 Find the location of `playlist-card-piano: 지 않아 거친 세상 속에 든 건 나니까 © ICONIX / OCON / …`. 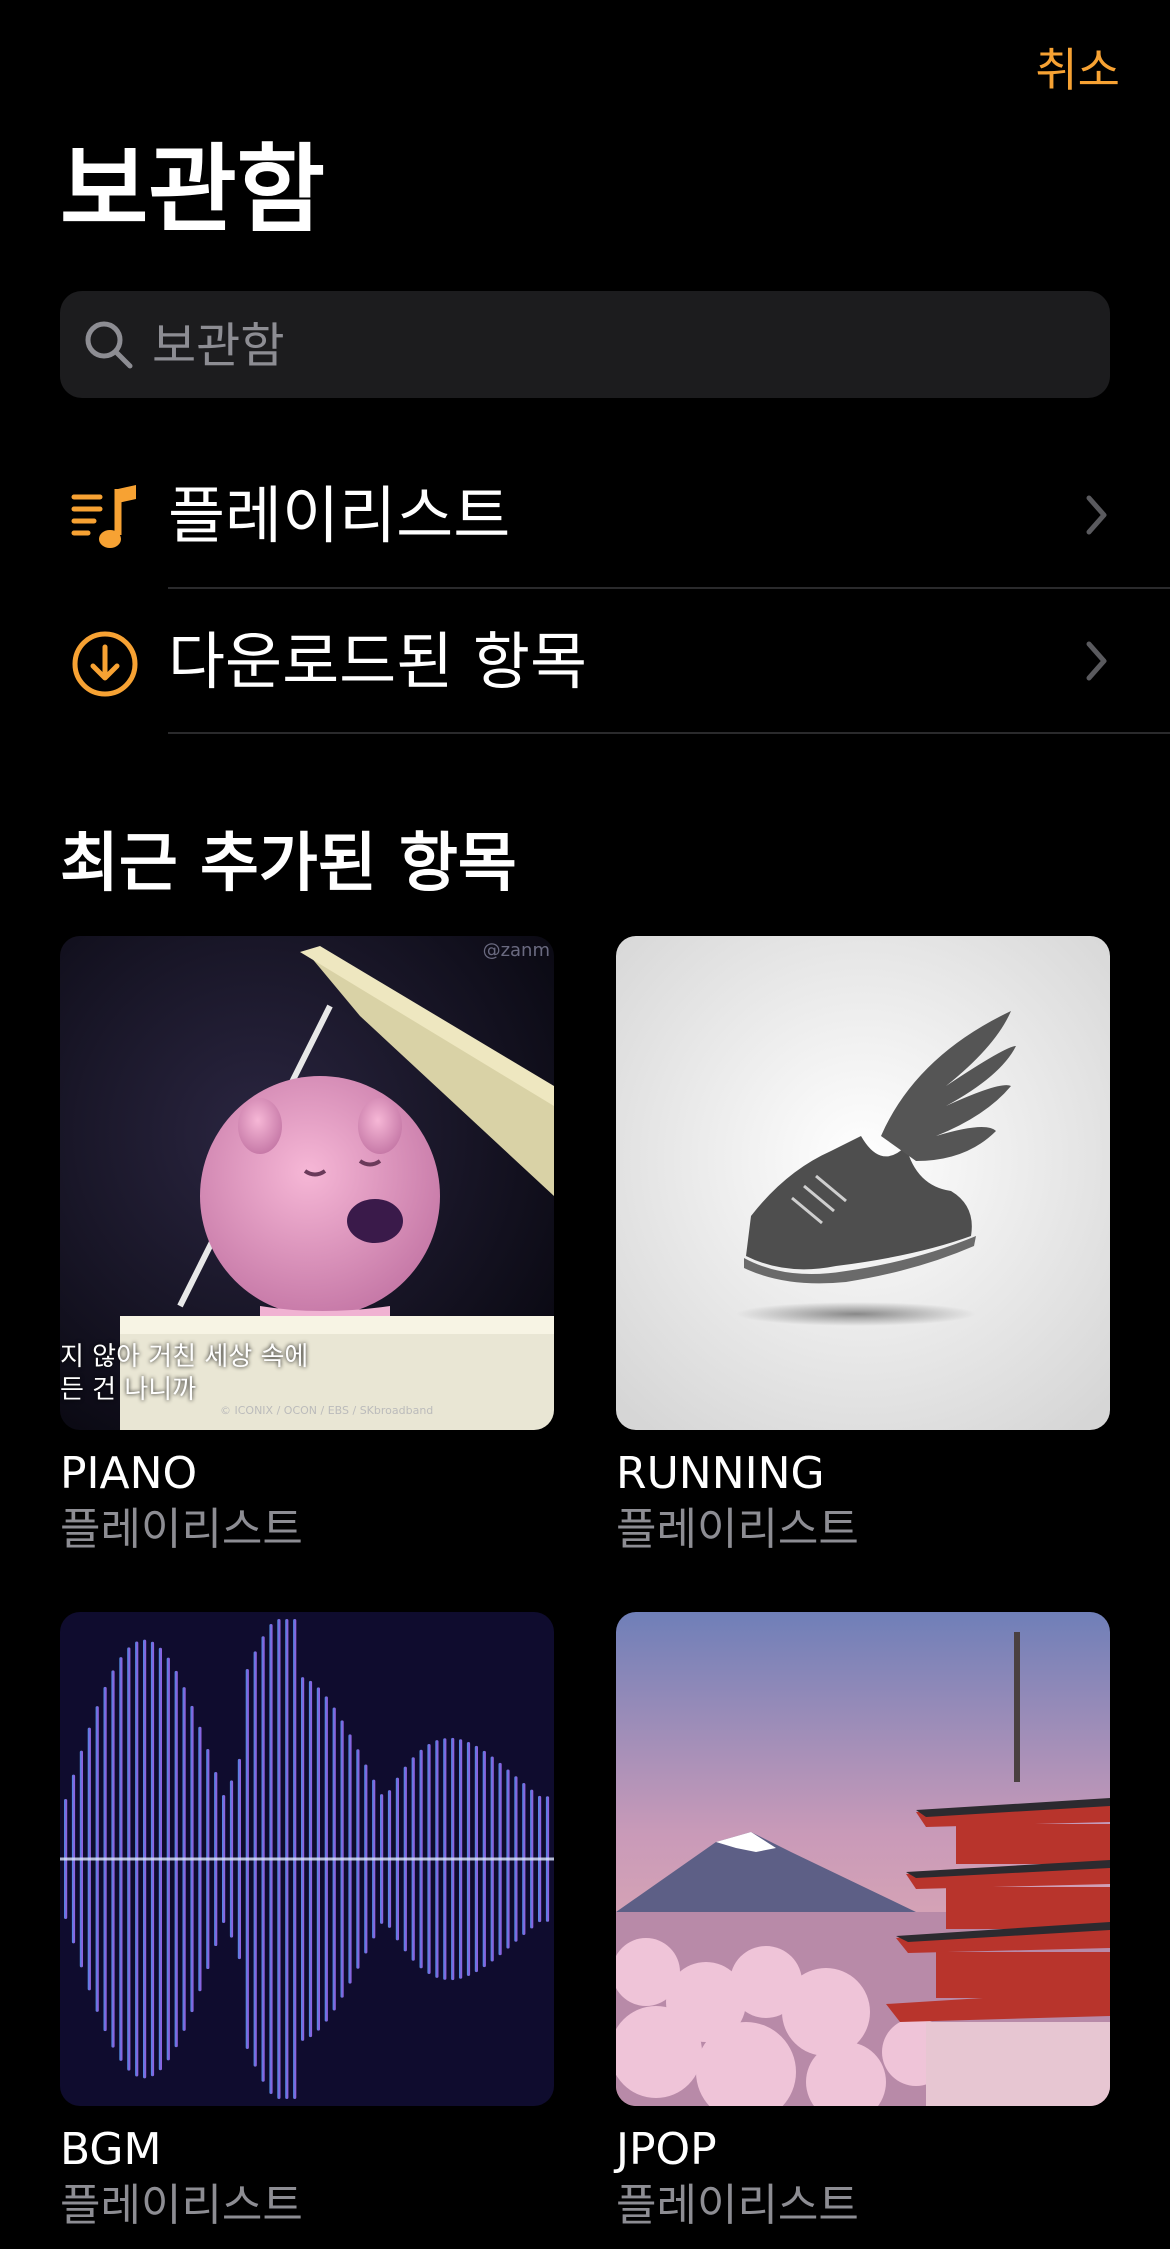

playlist-card-piano: 지 않아 거친 세상 속에 든 건 나니까 © ICONIX / OCON / … is located at coordinates (307, 1245).